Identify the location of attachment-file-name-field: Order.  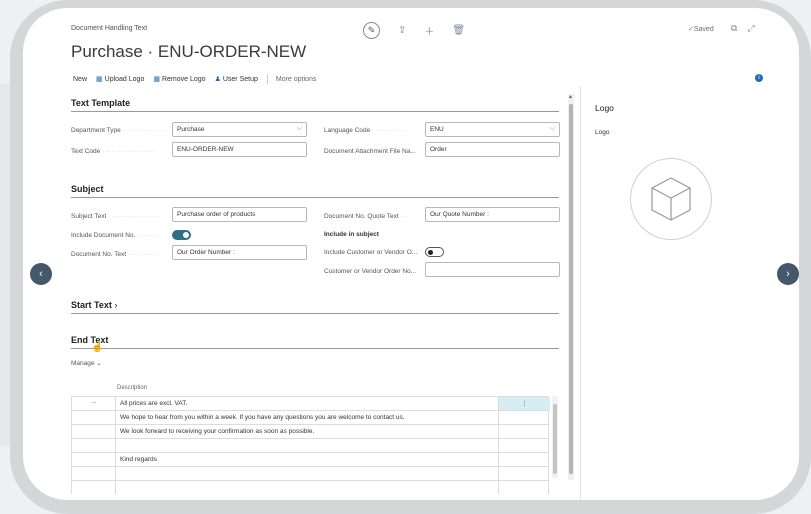
(492, 149).